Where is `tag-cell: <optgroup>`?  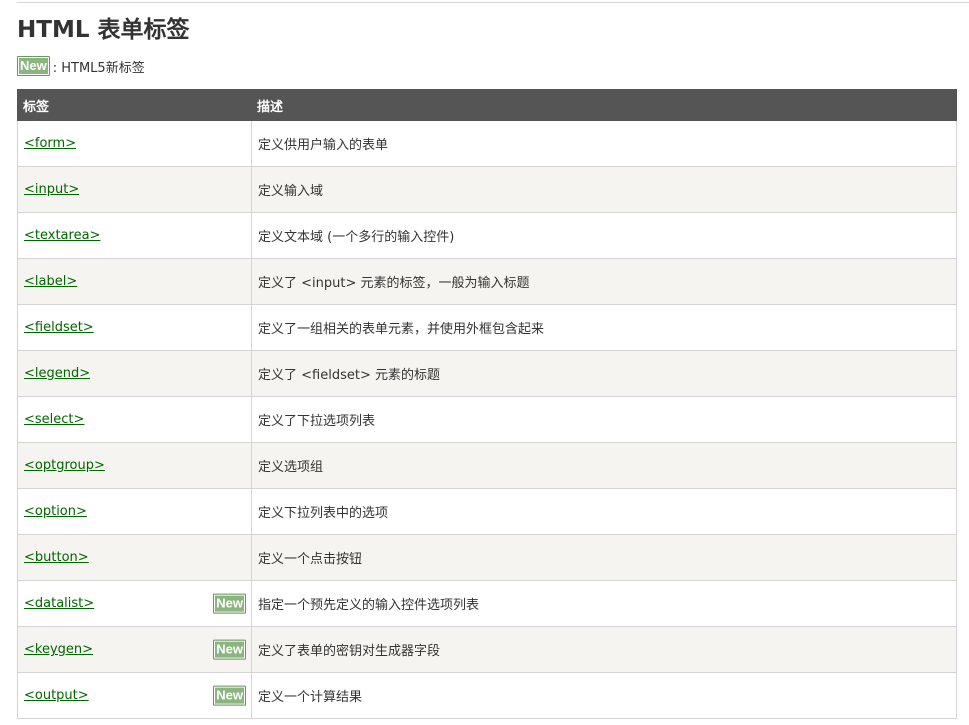
tag-cell: <optgroup> is located at coordinates (134, 465).